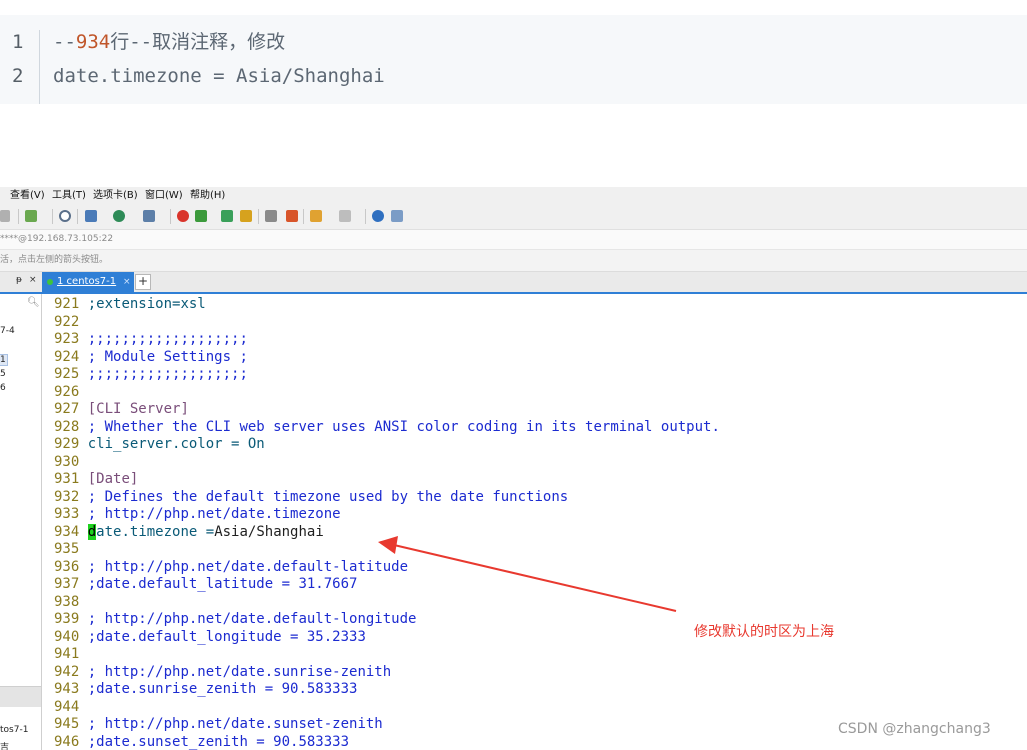 The height and width of the screenshot is (750, 1027). I want to click on chat-icon, so click(397, 216).